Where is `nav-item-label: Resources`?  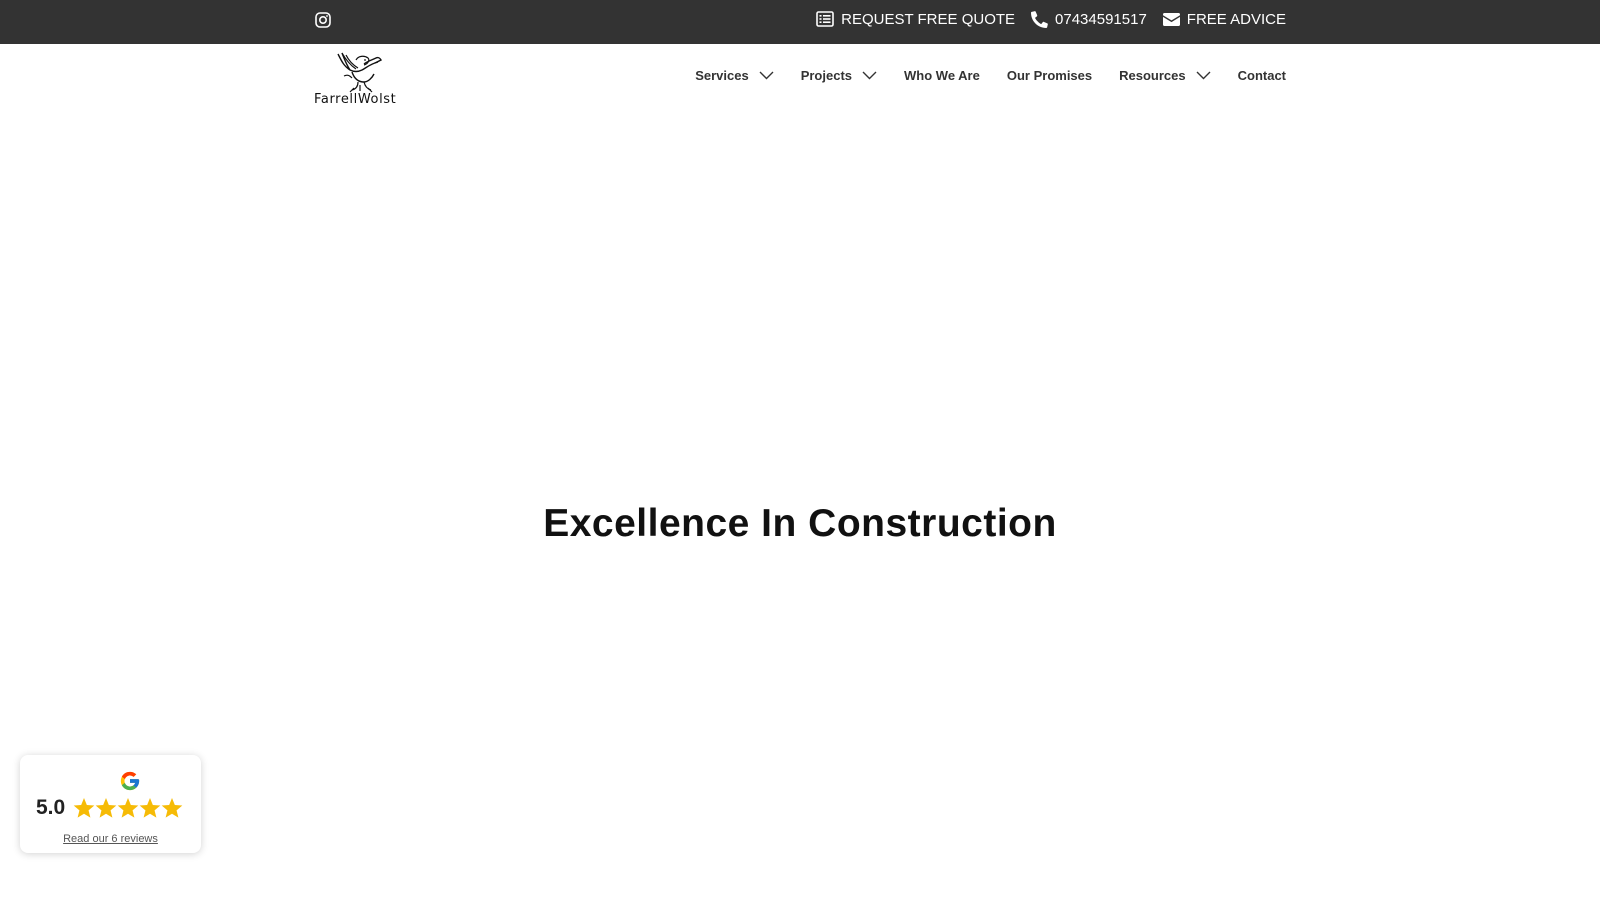 nav-item-label: Resources is located at coordinates (1152, 75).